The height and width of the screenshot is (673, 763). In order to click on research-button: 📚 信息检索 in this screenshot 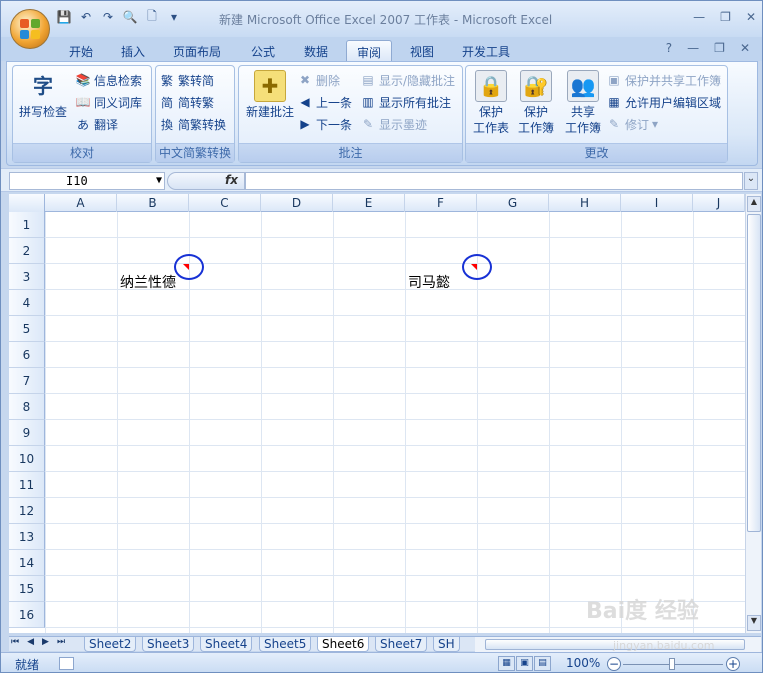, I will do `click(109, 80)`.